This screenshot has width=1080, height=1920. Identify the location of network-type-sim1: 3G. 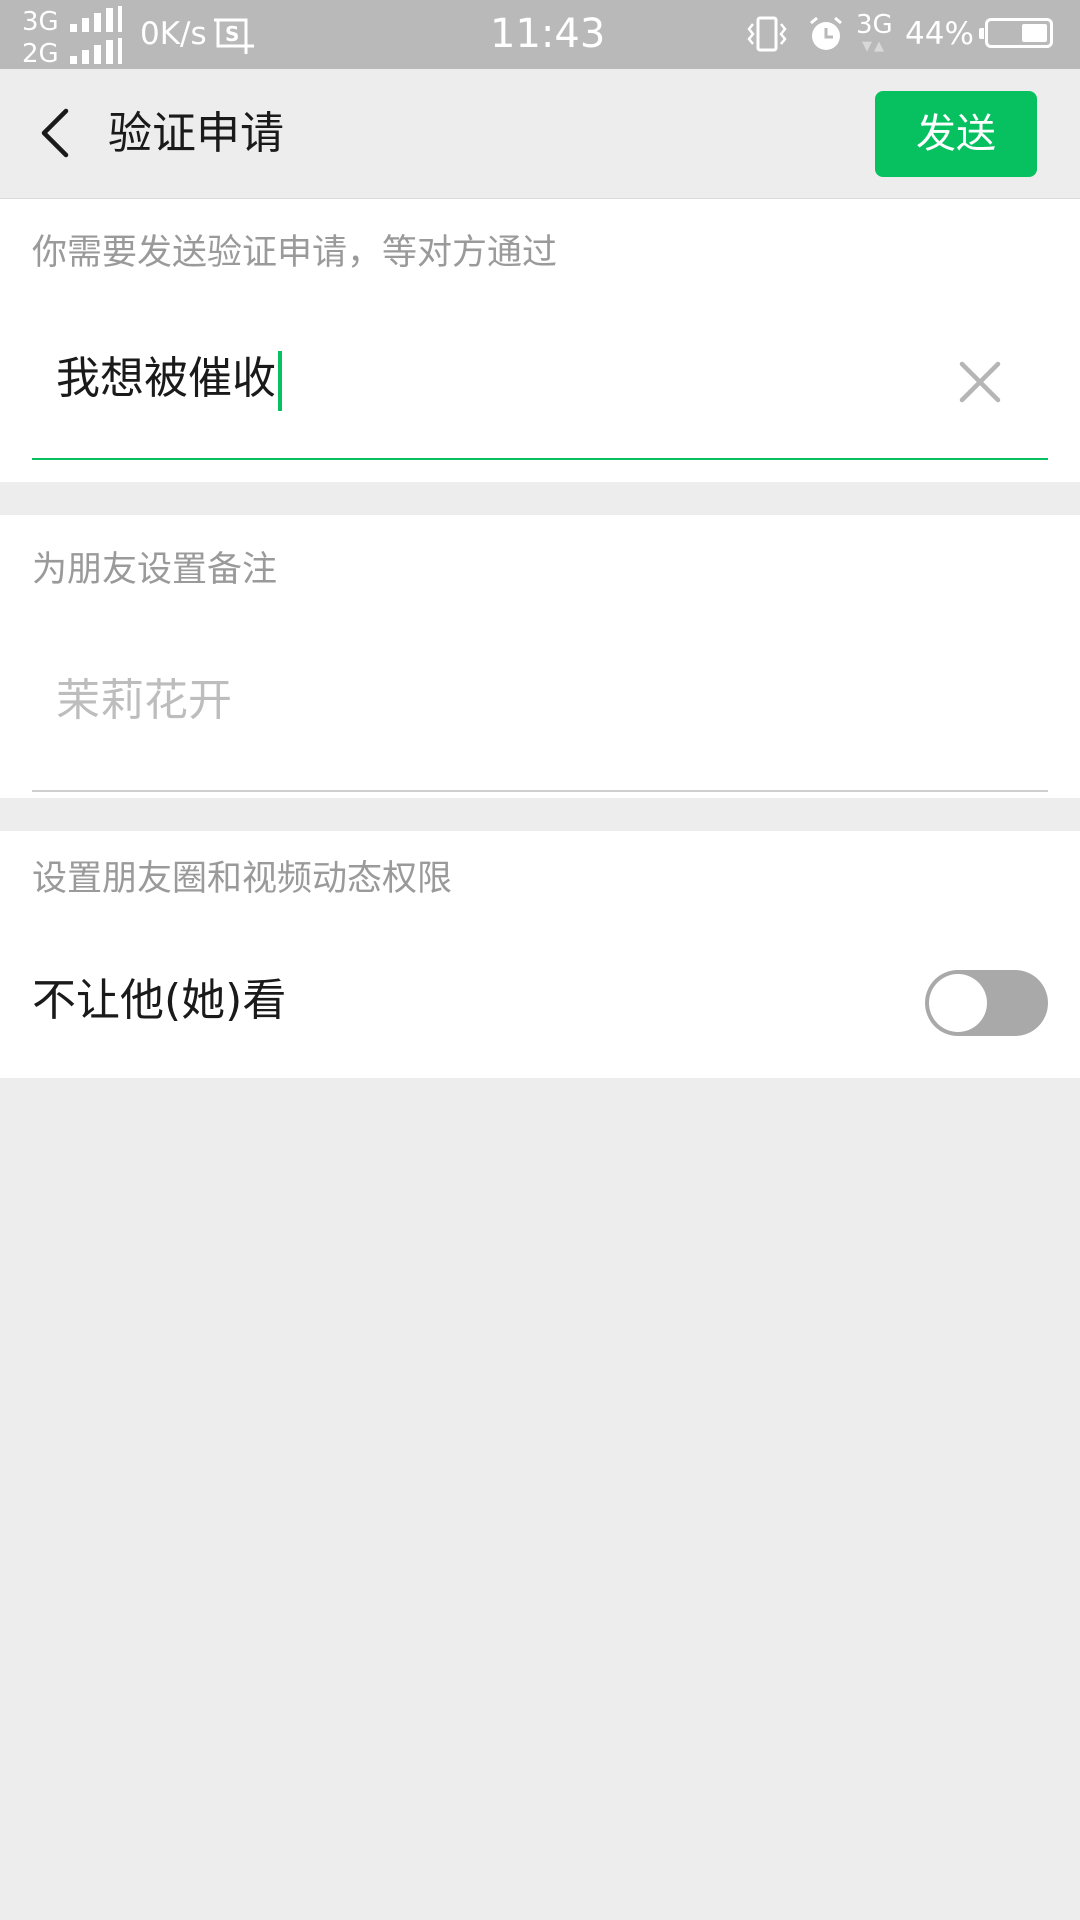
(40, 22).